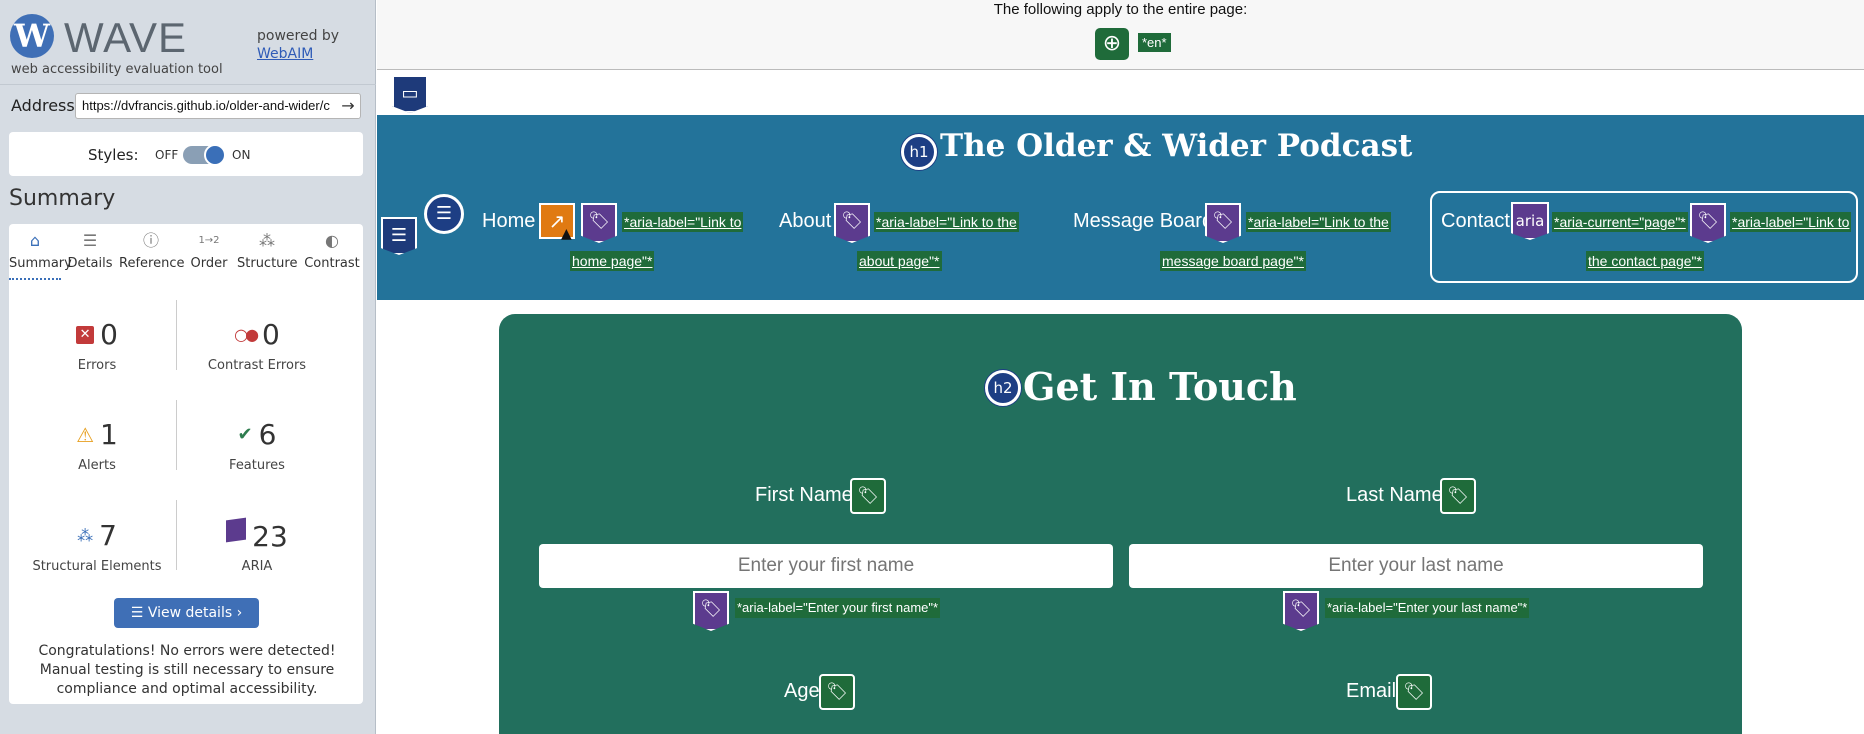 Image resolution: width=1864 pixels, height=734 pixels. What do you see at coordinates (97, 566) in the screenshot?
I see `stat-label: Structural Elements` at bounding box center [97, 566].